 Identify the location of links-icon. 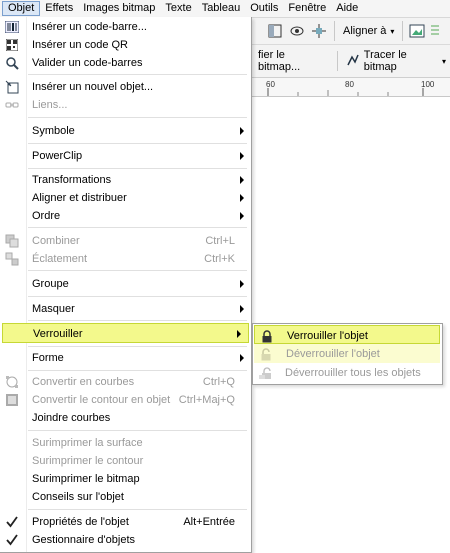
(12, 105).